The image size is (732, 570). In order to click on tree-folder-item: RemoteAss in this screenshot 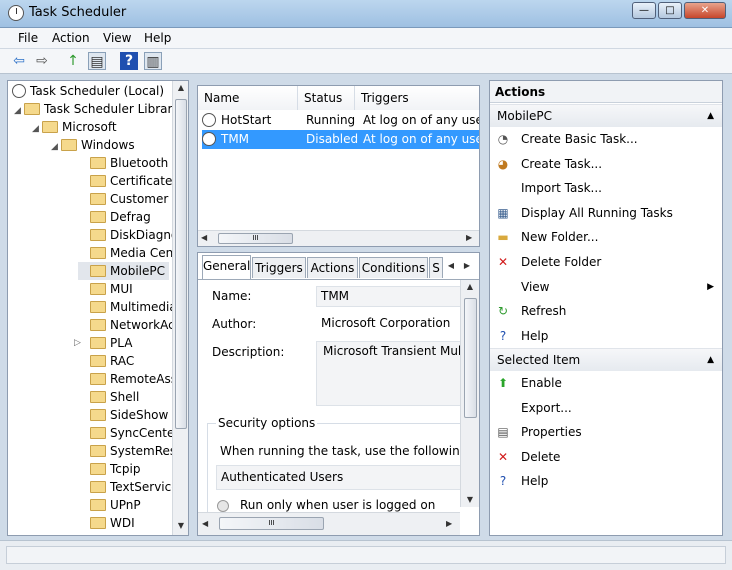, I will do `click(127, 379)`.